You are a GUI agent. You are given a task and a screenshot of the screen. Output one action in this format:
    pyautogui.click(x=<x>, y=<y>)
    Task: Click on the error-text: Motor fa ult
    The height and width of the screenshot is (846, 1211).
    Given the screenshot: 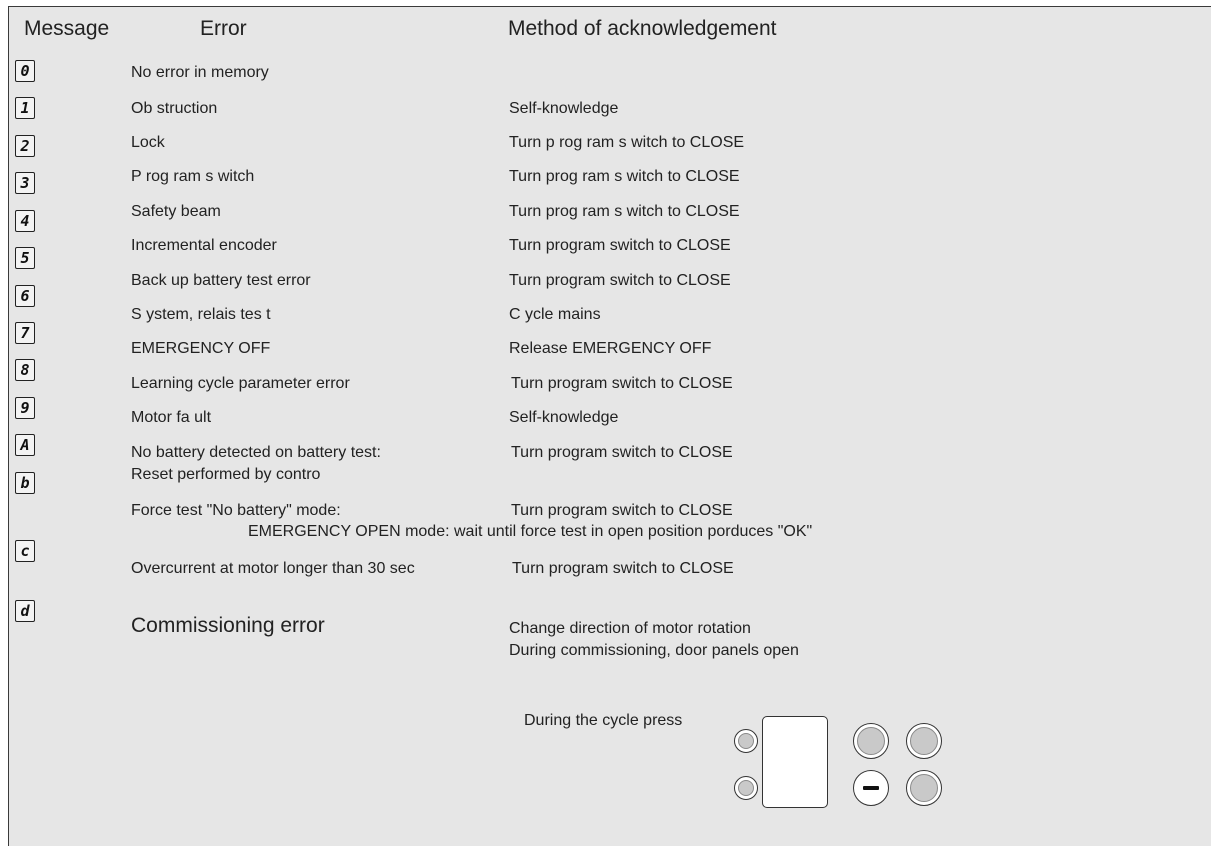 What is the action you would take?
    pyautogui.click(x=171, y=417)
    